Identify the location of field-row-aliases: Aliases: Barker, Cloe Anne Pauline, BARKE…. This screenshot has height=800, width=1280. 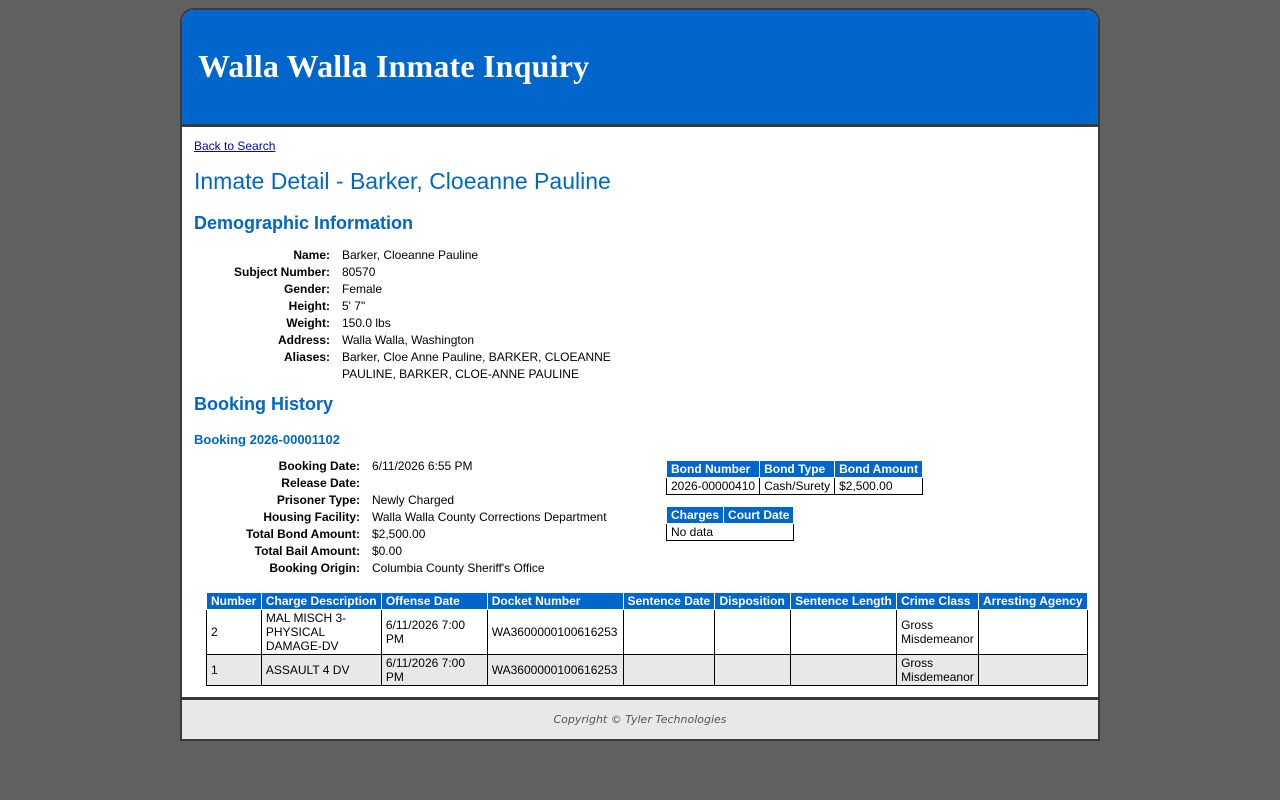
(413, 366).